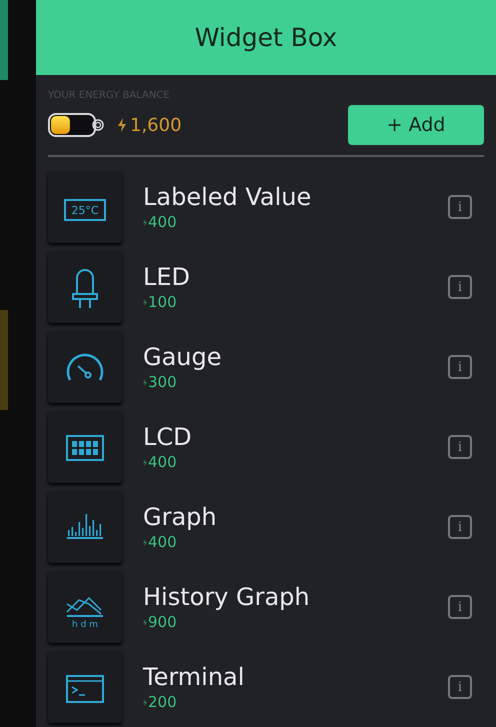  I want to click on widget-name: Graph, so click(180, 517).